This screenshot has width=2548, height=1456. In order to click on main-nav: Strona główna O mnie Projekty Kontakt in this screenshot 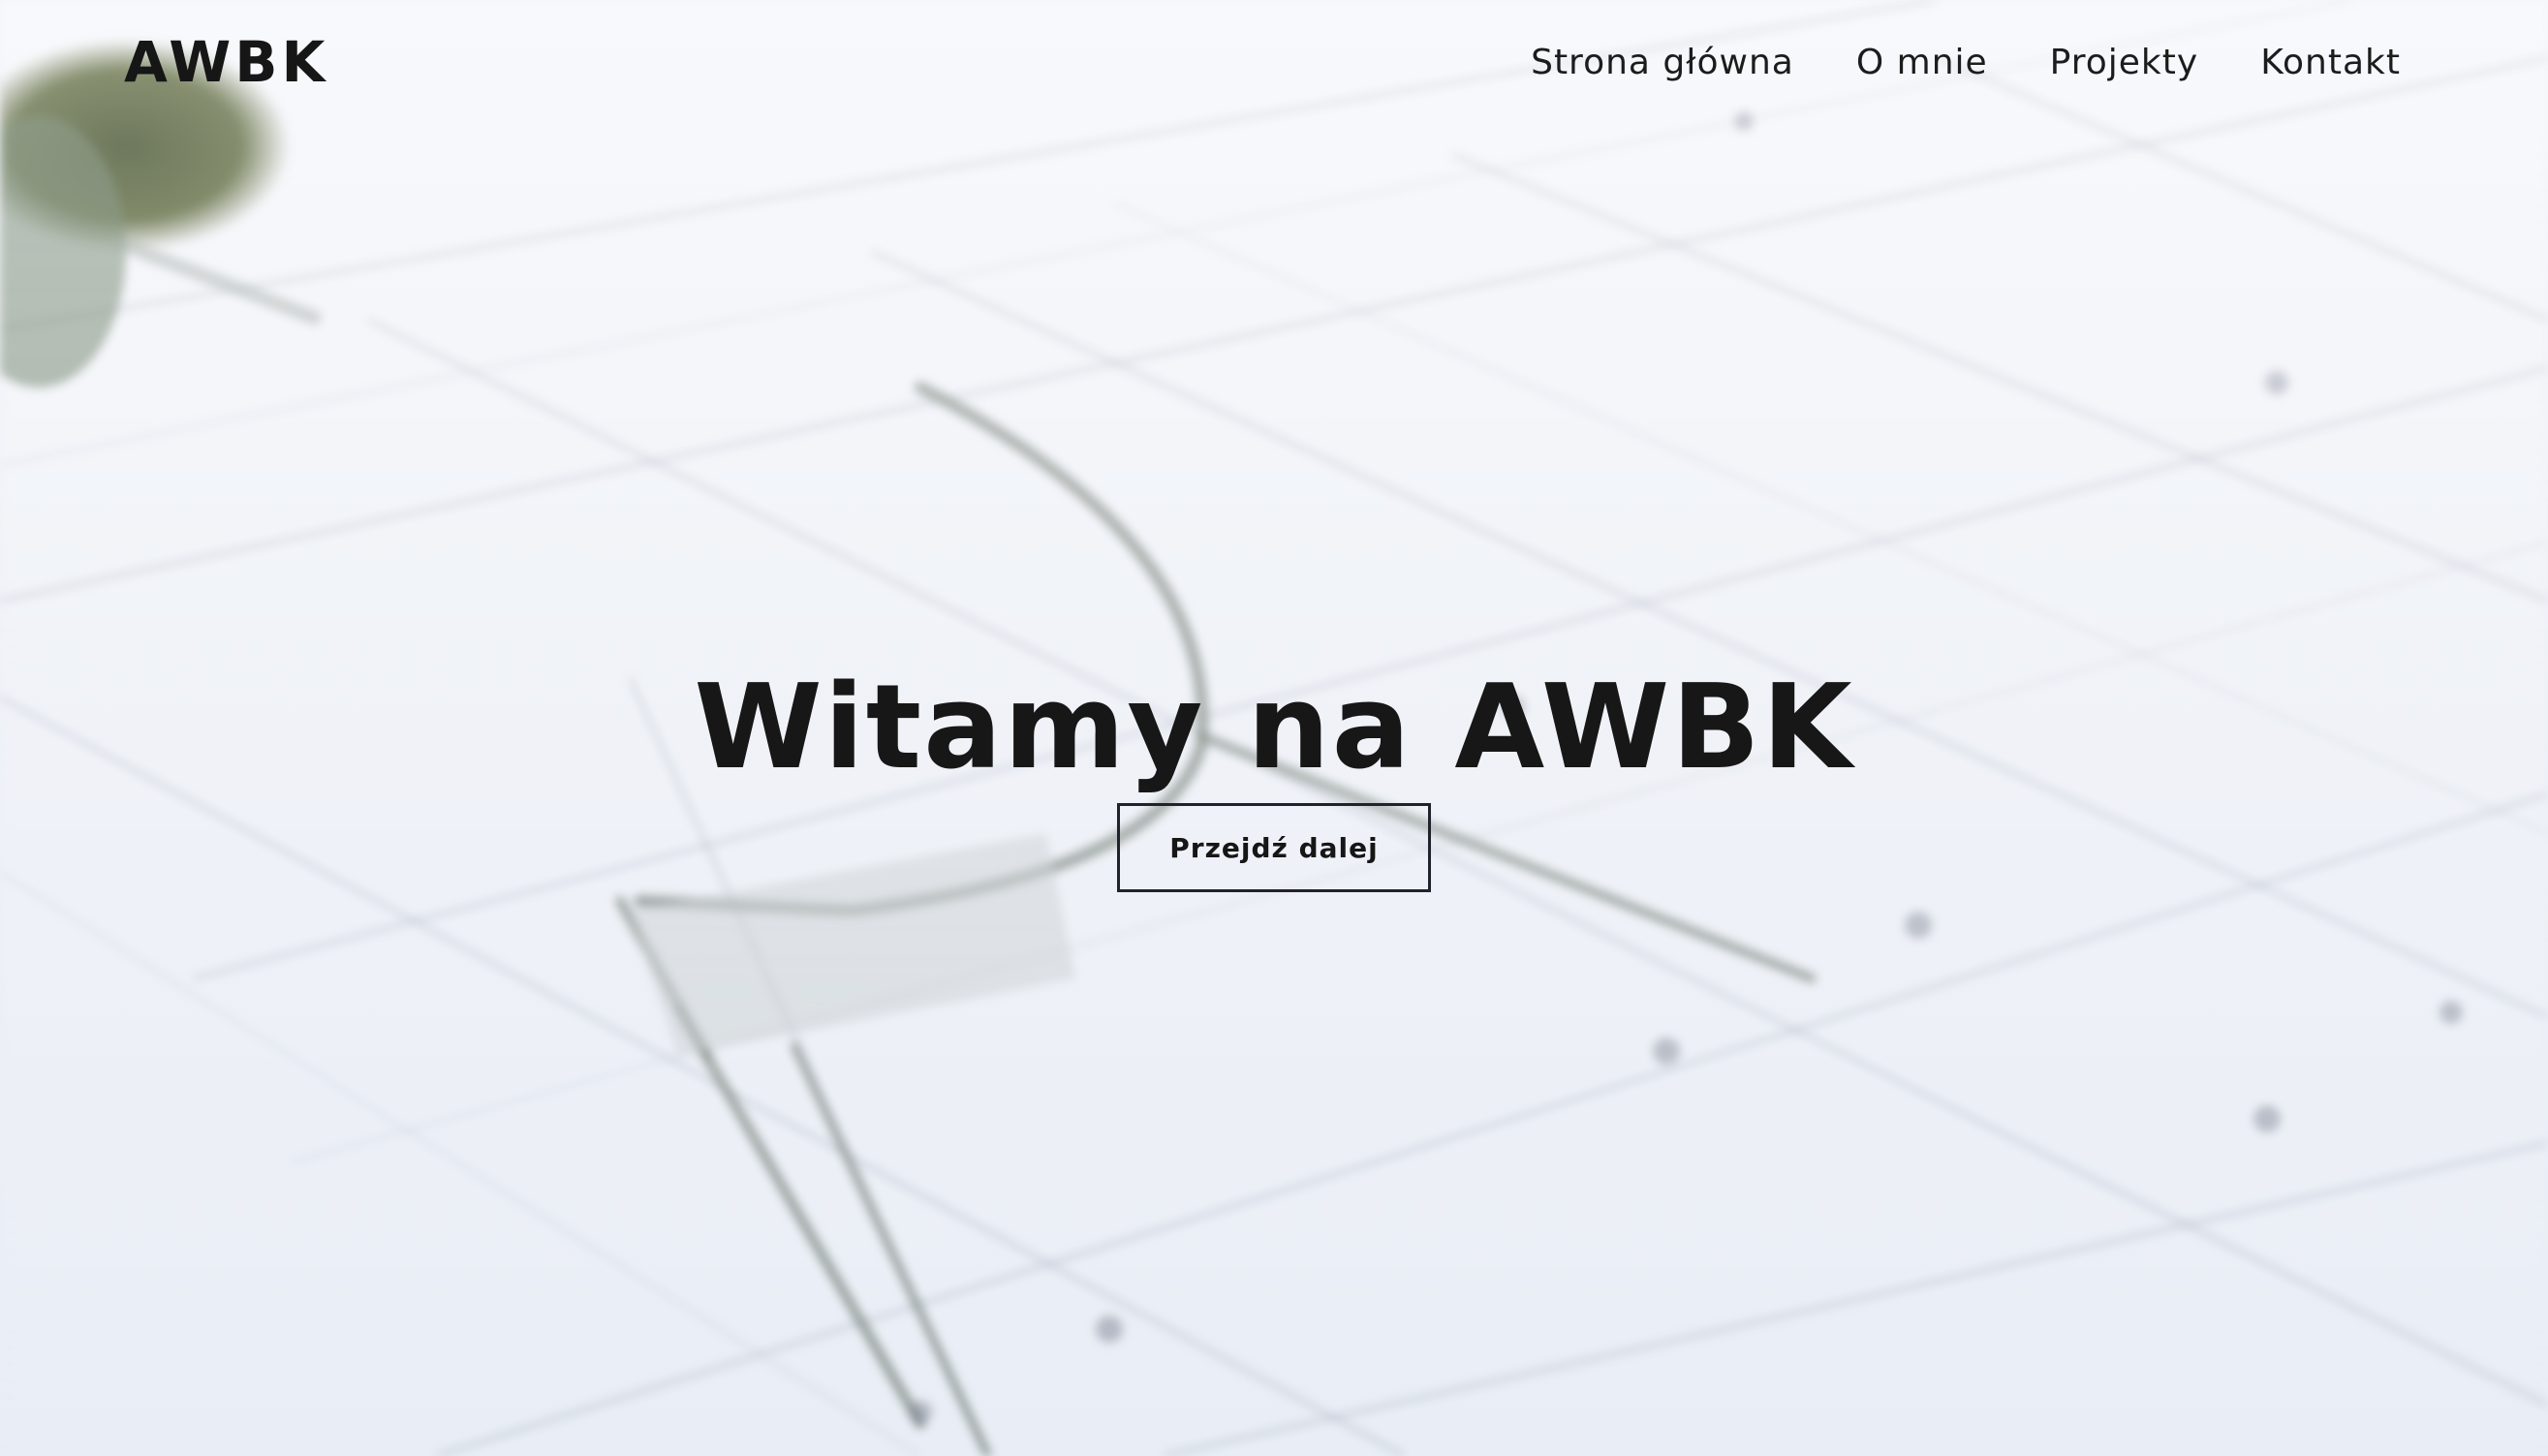, I will do `click(1966, 62)`.